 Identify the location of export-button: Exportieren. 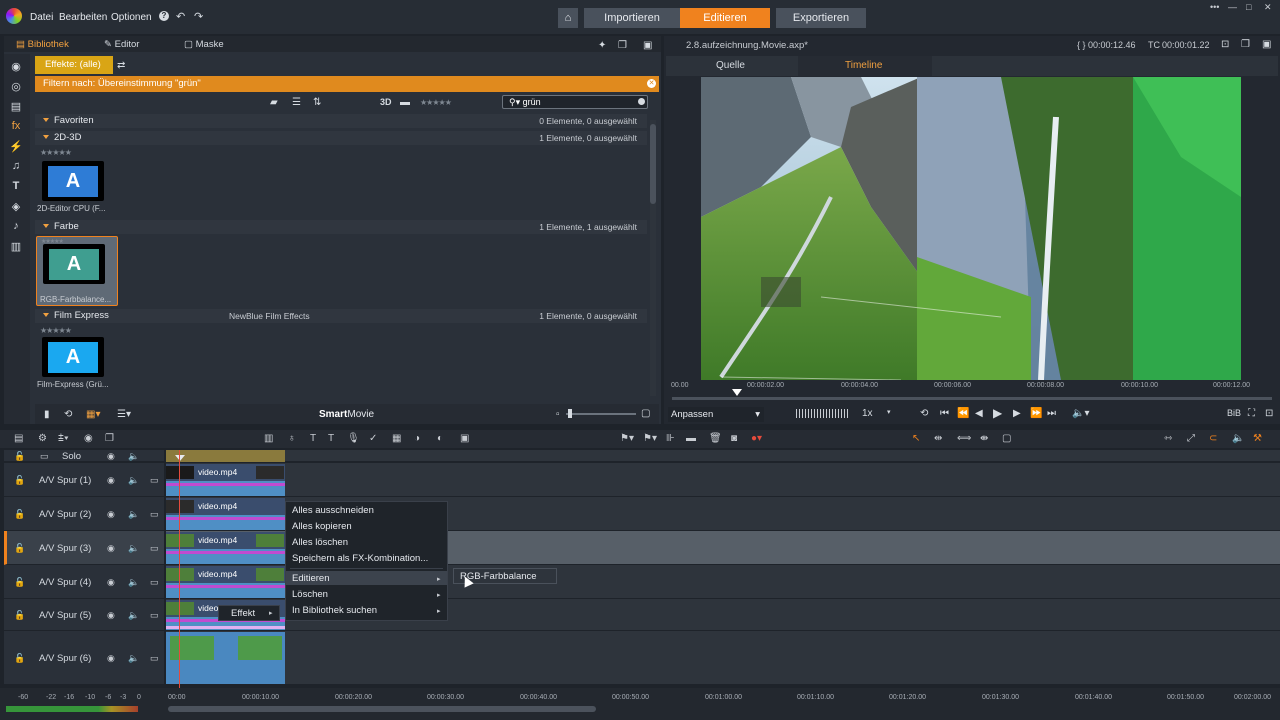
(821, 18).